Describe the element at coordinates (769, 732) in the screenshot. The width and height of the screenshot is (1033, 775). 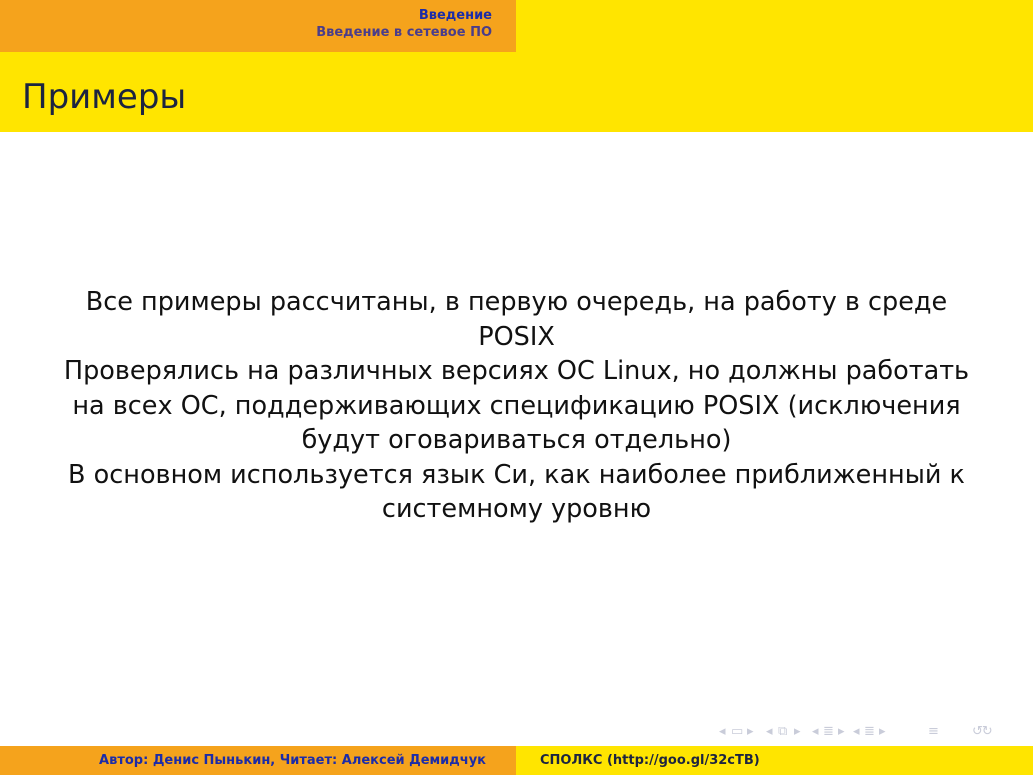
I see `nav-prev-subsection-icon: ◂` at that location.